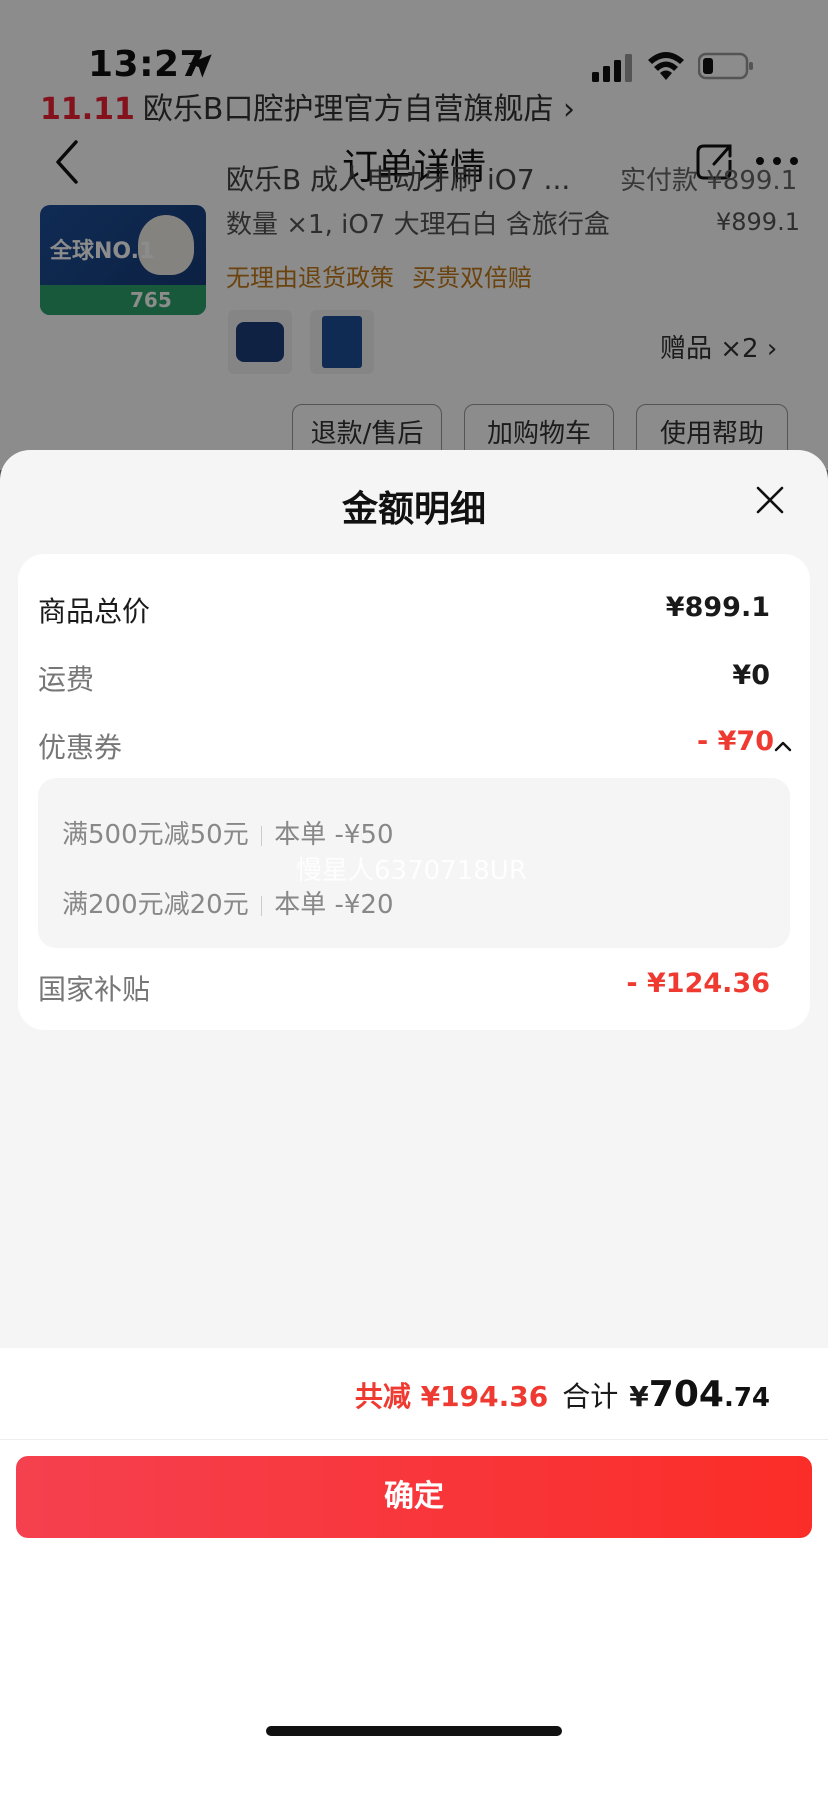 The width and height of the screenshot is (828, 1801). What do you see at coordinates (451, 1396) in the screenshot?
I see `saved-amount: 共减 ¥194.36` at bounding box center [451, 1396].